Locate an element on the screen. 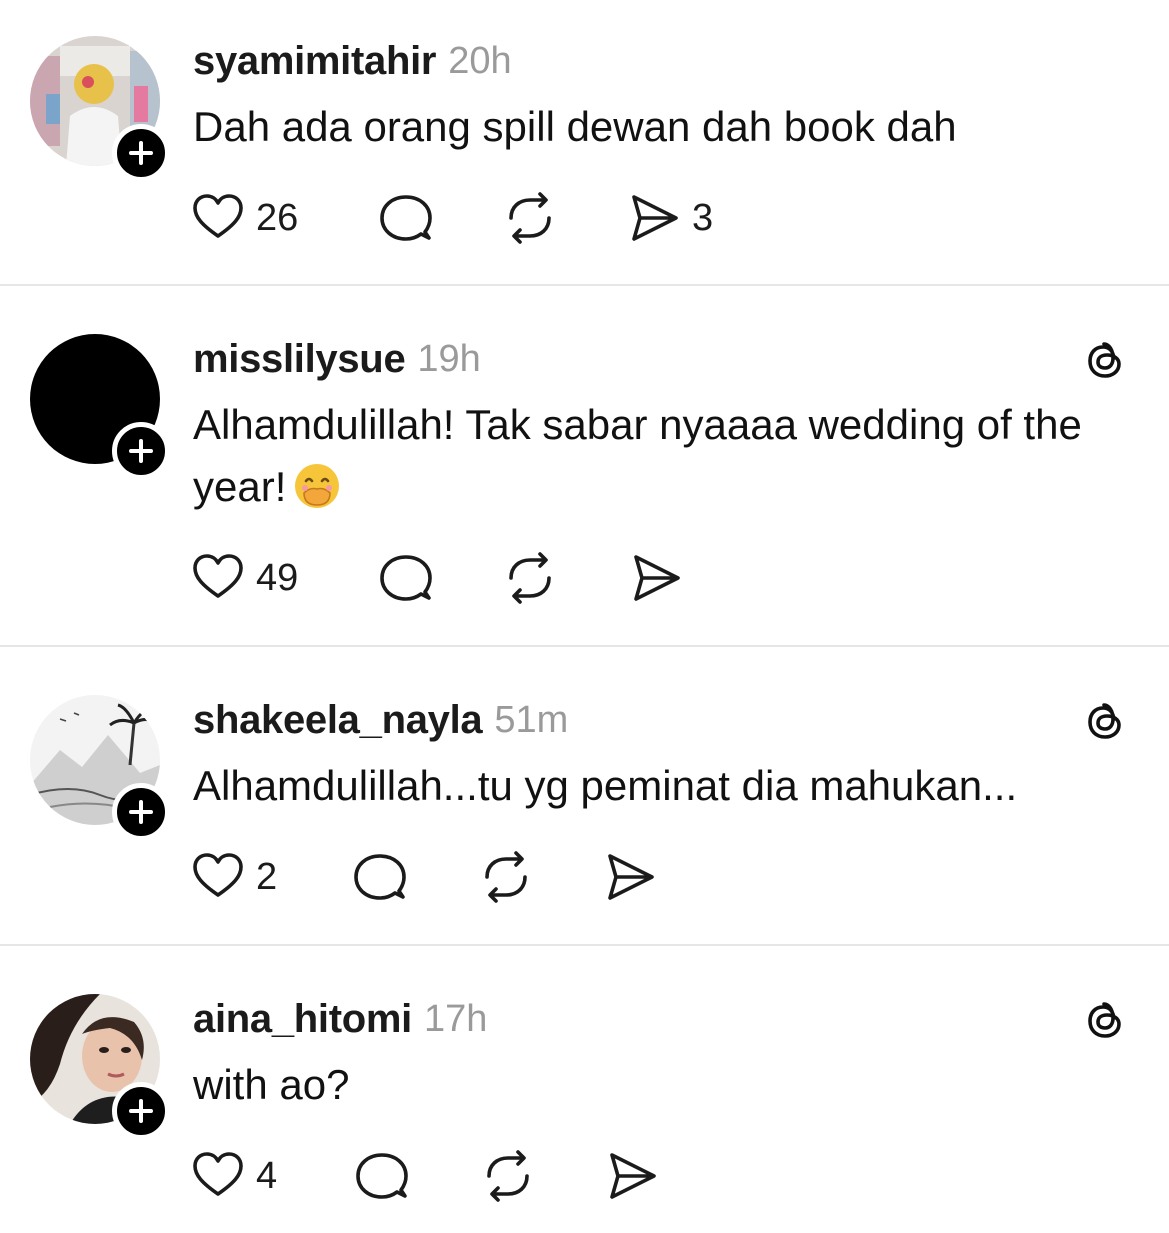  username: shakeela_nayla is located at coordinates (338, 720).